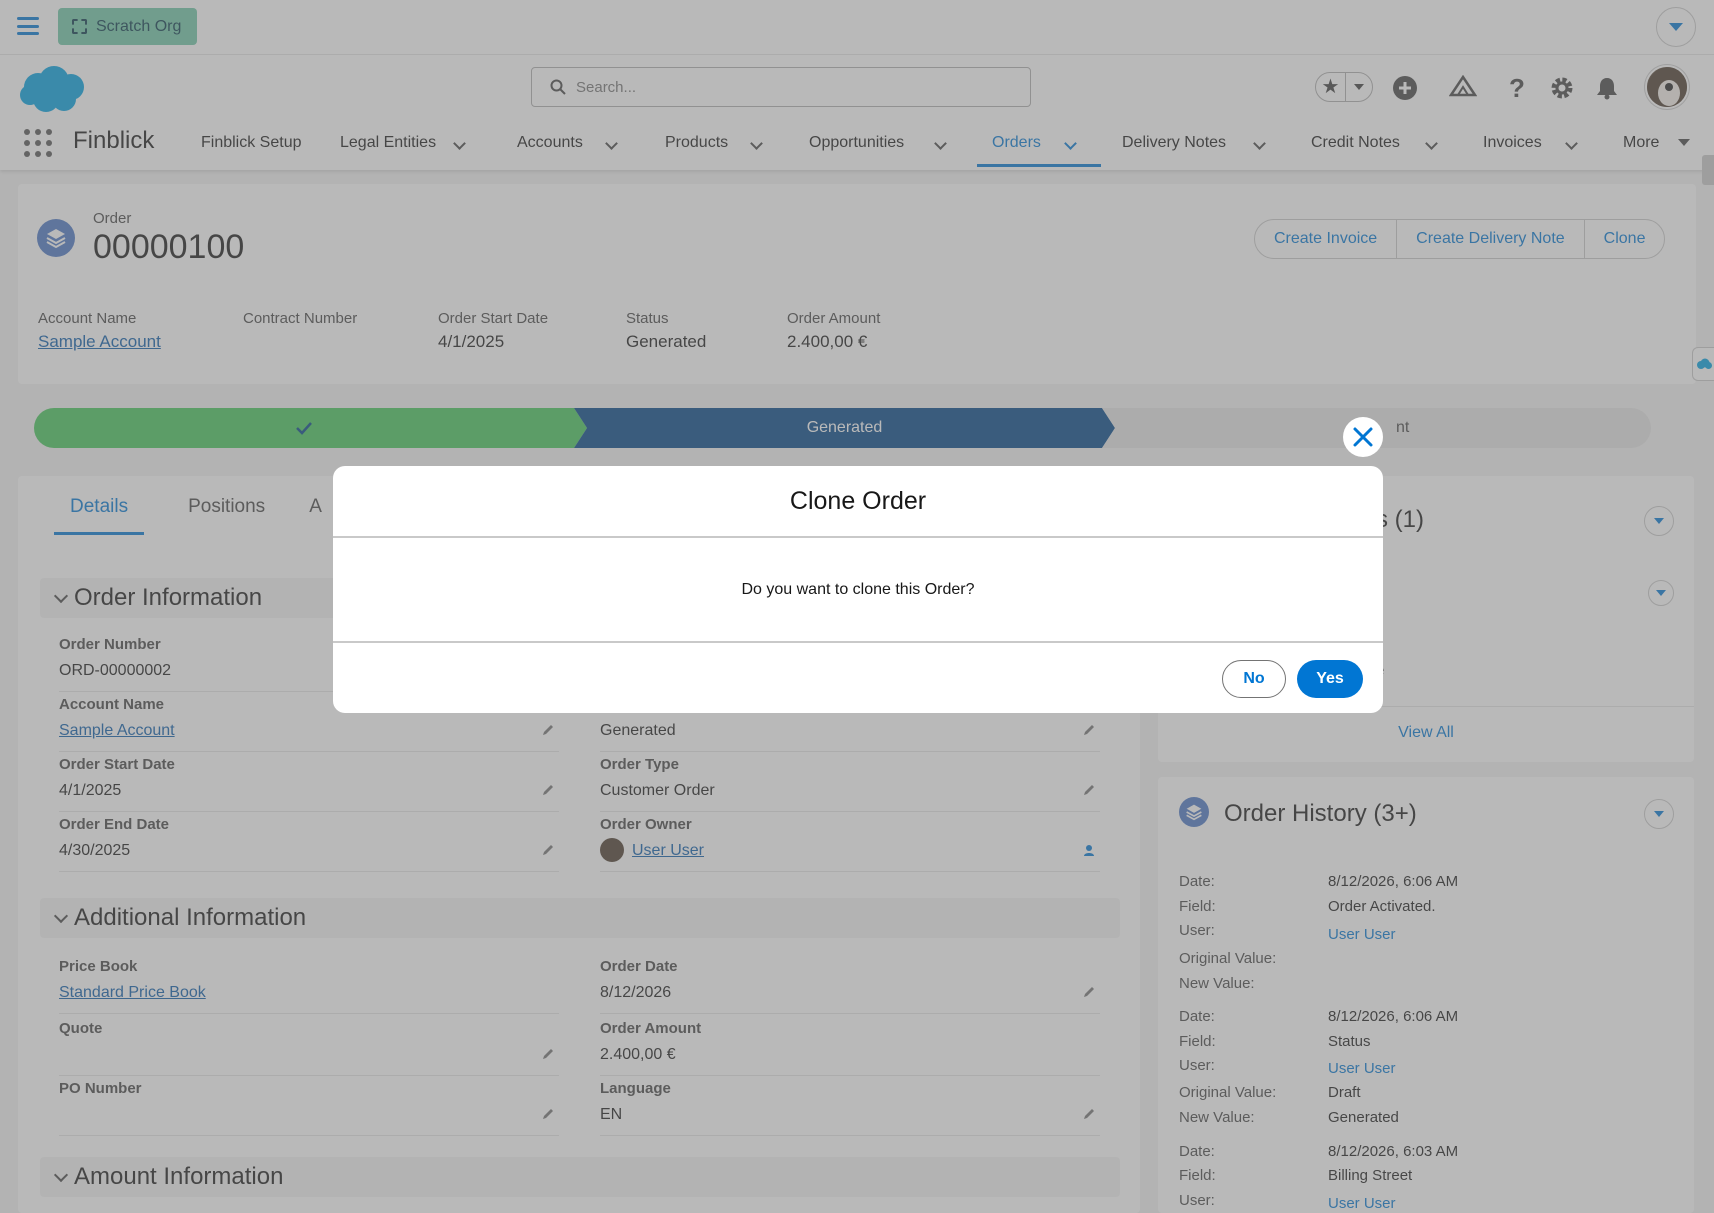  I want to click on modal-message: Do you want to clone this Order?, so click(858, 590).